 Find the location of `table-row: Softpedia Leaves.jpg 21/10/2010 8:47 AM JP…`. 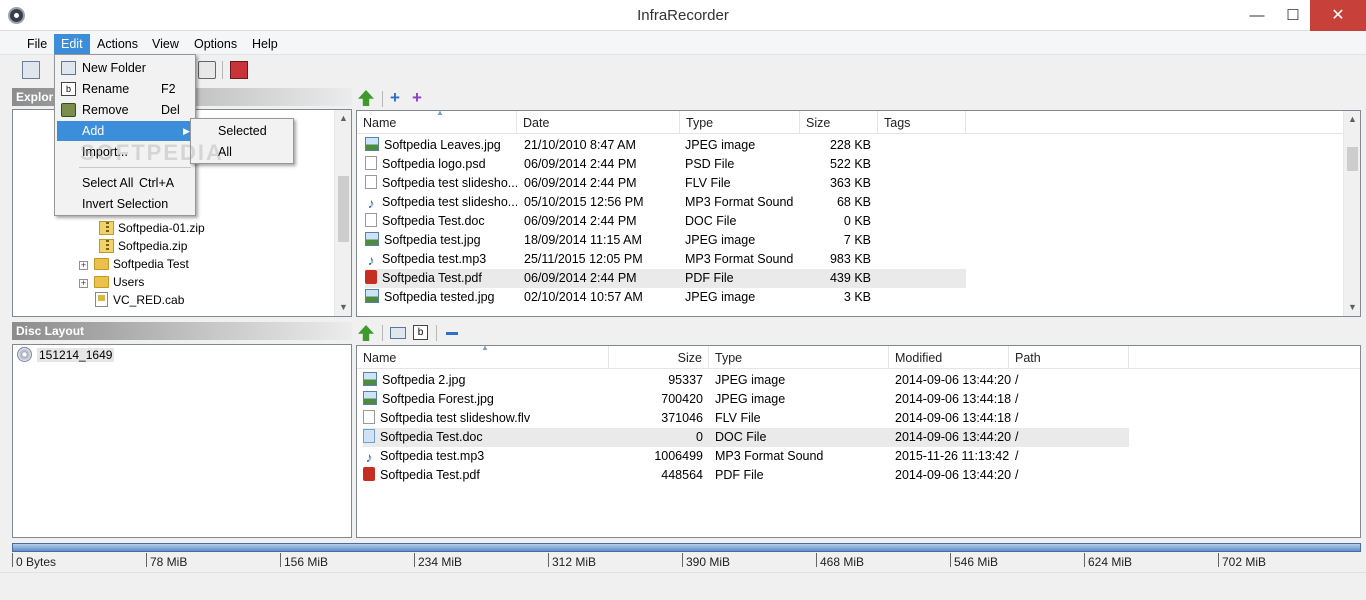

table-row: Softpedia Leaves.jpg 21/10/2010 8:47 AM JP… is located at coordinates (665, 145).